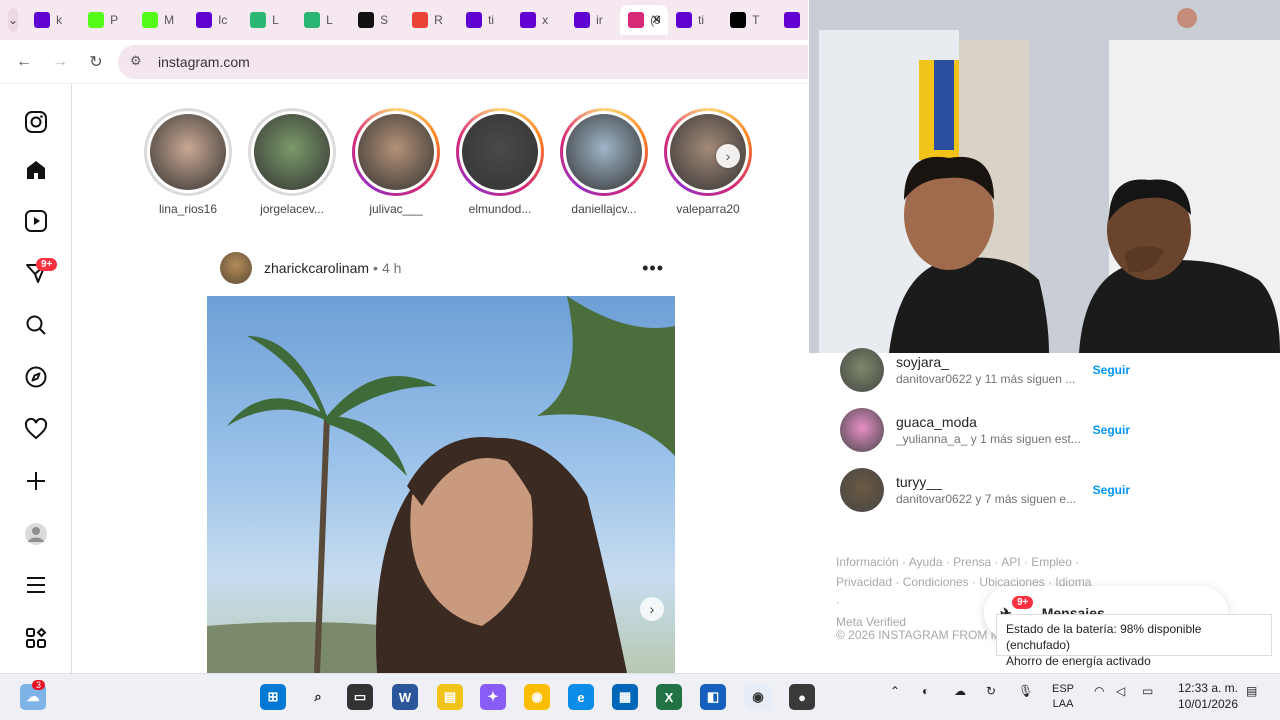  Describe the element at coordinates (537, 697) in the screenshot. I see `chrome-icon: ◉` at that location.